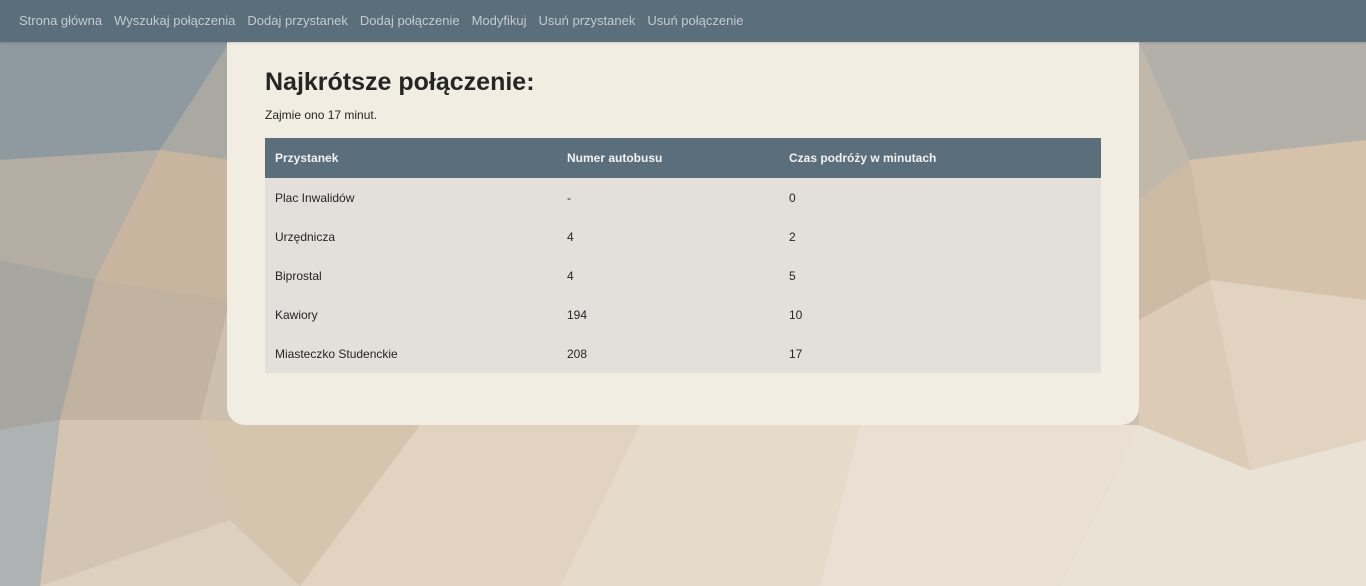 This screenshot has width=1366, height=586. What do you see at coordinates (410, 21) in the screenshot?
I see `nav-link-add-connection: Dodaj połączenie` at bounding box center [410, 21].